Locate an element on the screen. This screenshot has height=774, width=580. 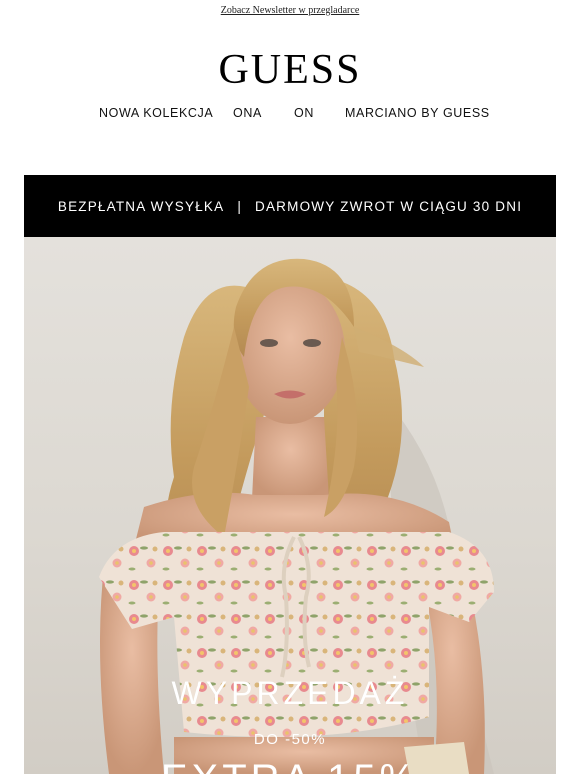
sale-extra-discount: EXTRA 15% is located at coordinates (290, 764).